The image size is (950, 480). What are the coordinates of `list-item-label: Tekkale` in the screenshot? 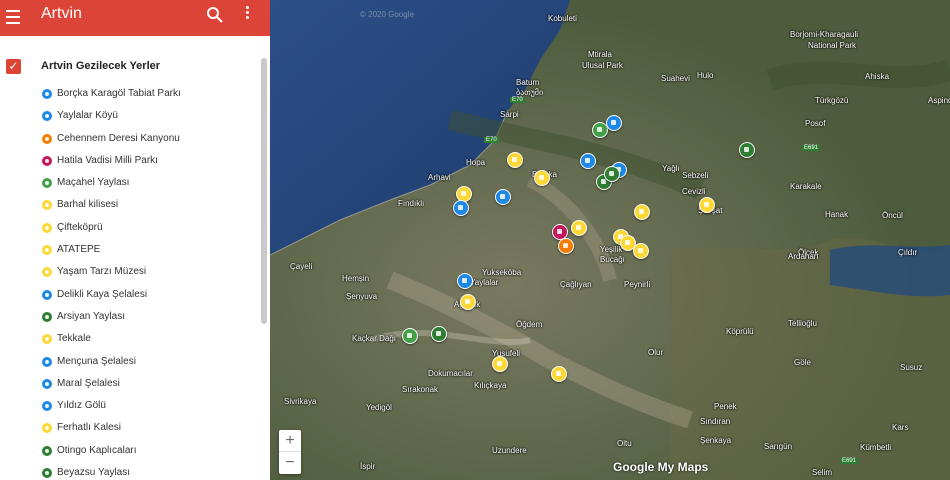 It's located at (74, 339).